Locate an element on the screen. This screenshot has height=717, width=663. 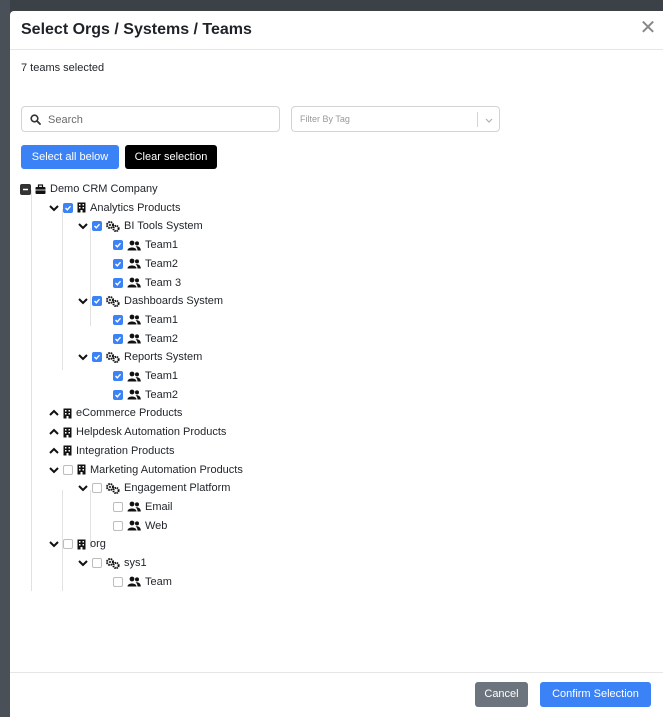
tree-node-team: Team is located at coordinates (142, 582).